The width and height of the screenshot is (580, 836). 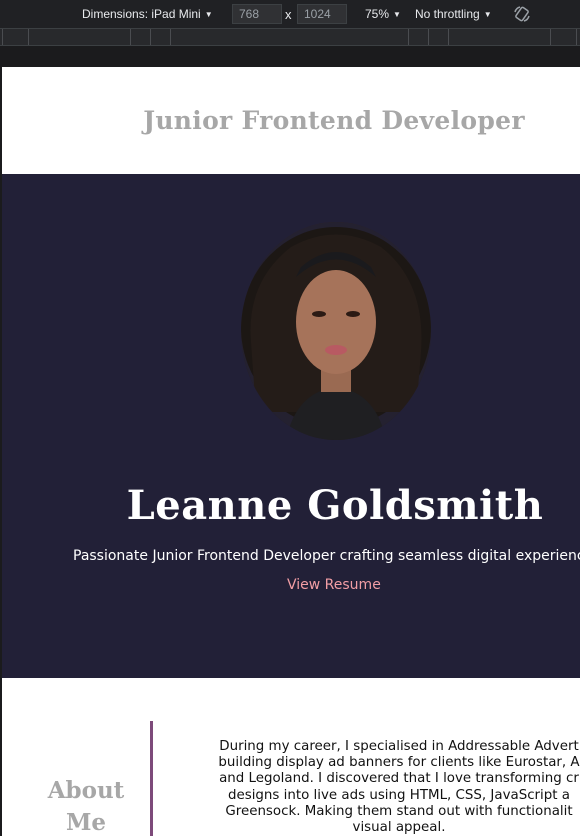 I want to click on dimension-separator: x, so click(x=288, y=14).